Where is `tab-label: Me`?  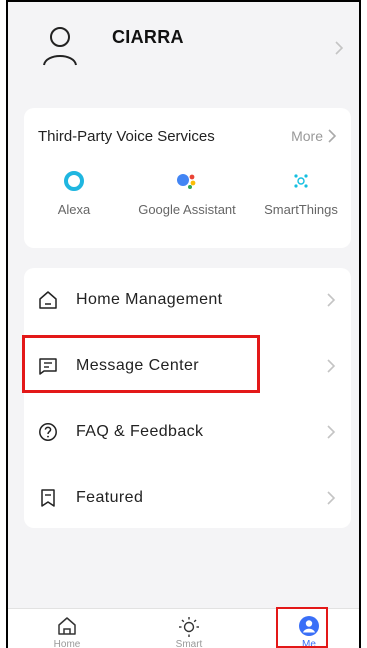 tab-label: Me is located at coordinates (309, 643).